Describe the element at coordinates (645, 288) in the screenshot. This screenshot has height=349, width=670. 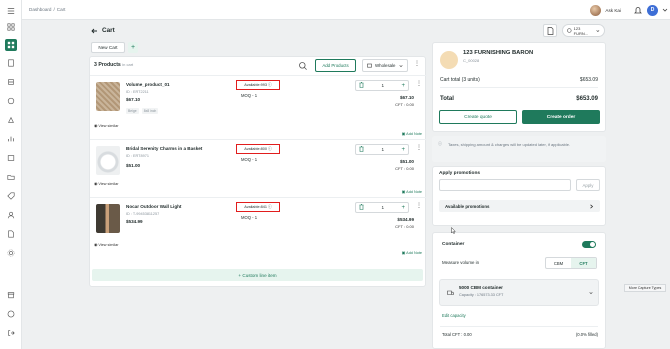
I see `capture-types-tooltip: More Capture Types` at that location.